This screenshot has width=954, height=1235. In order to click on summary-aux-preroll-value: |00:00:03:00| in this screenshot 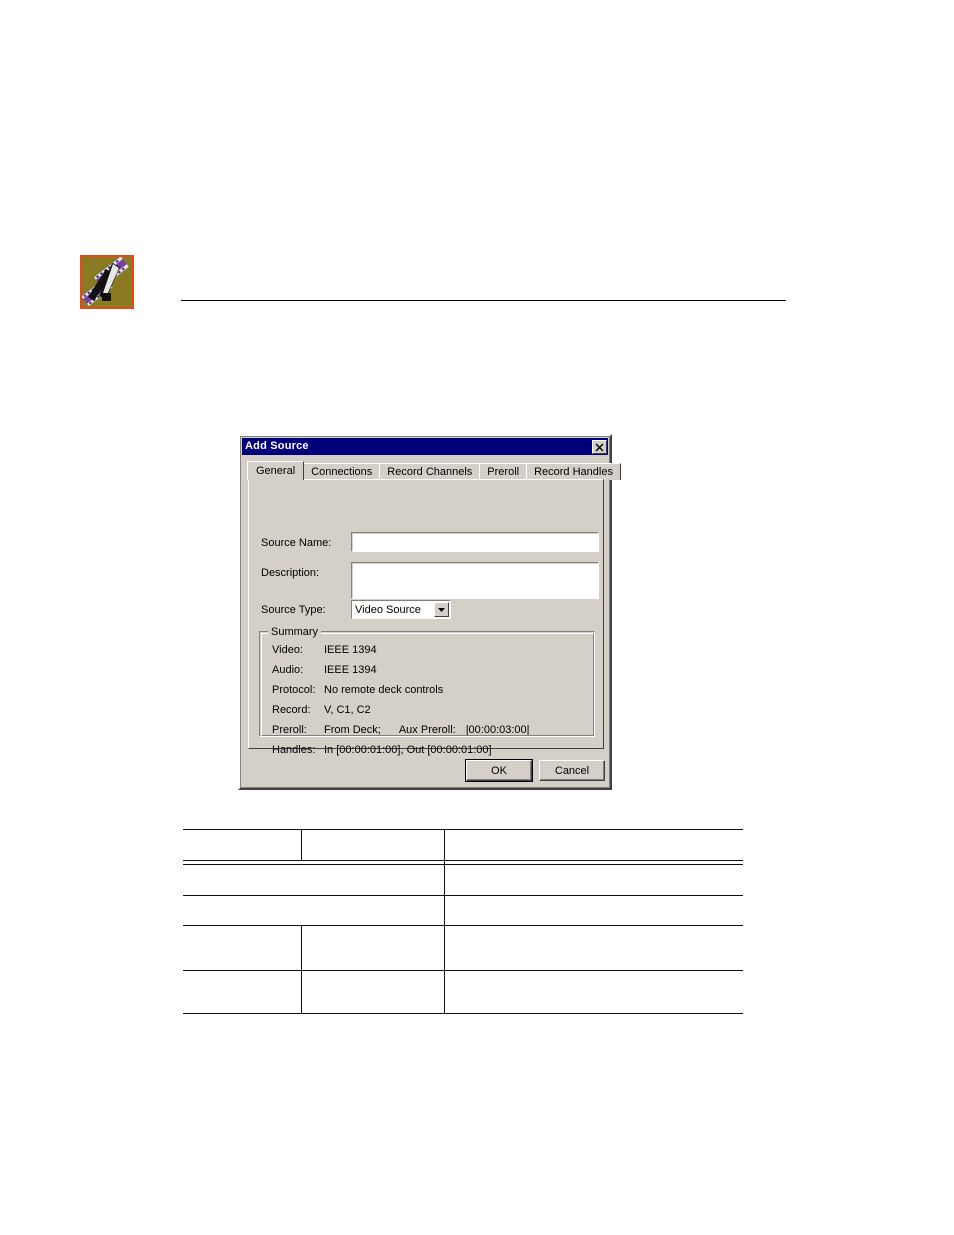, I will do `click(497, 730)`.